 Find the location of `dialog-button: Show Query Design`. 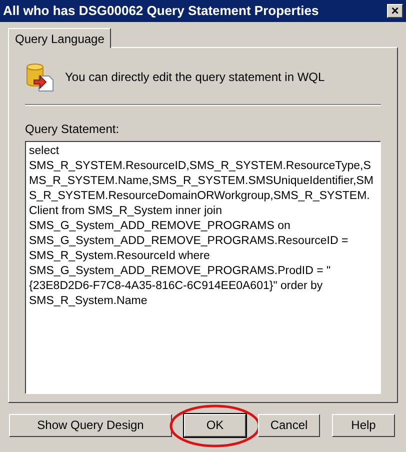

dialog-button: Show Query Design is located at coordinates (90, 425).